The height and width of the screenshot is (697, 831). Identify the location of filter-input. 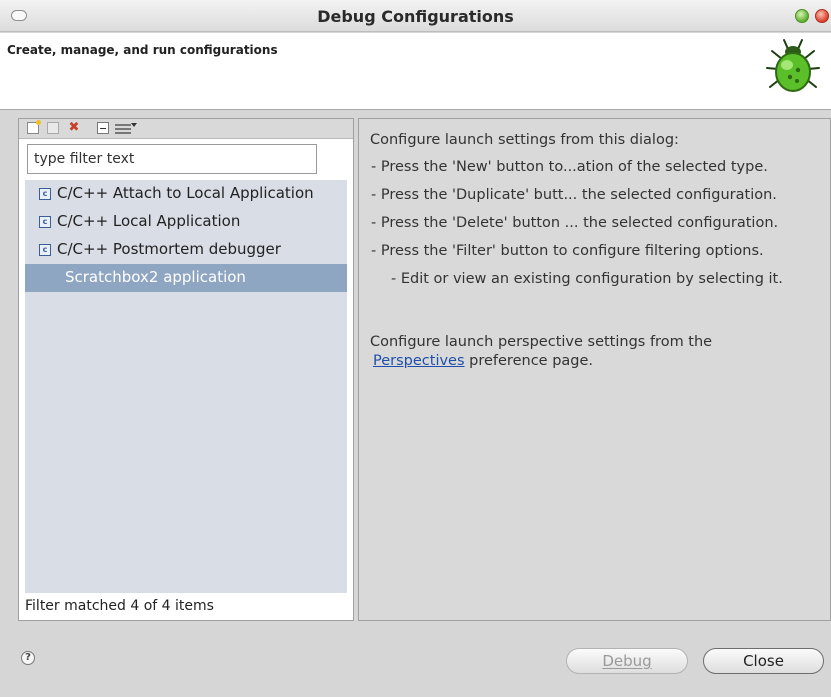
(172, 159).